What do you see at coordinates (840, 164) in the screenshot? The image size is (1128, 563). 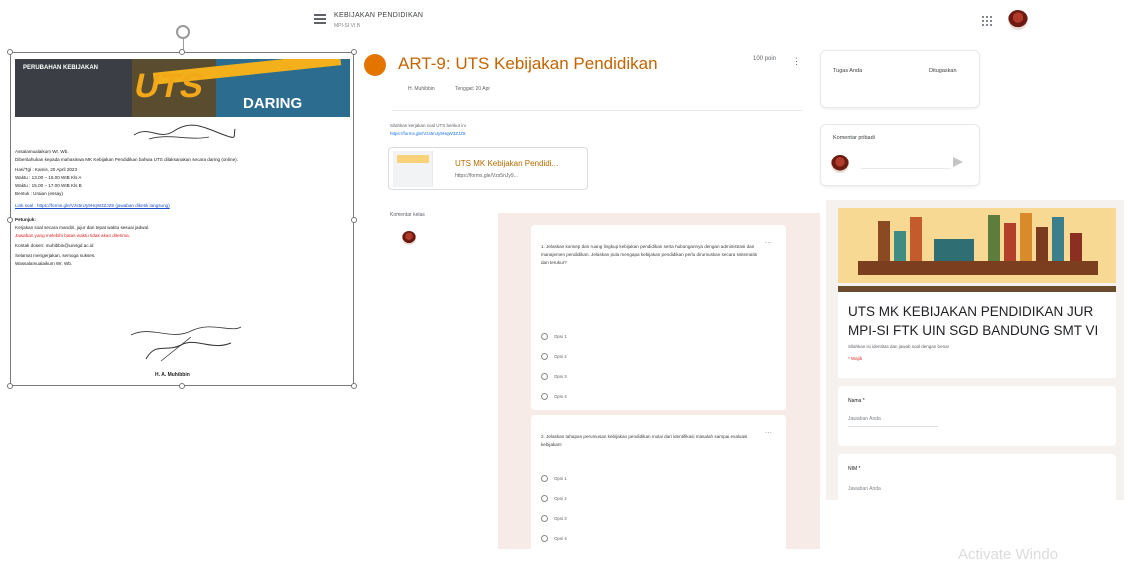 I see `private-comment-avatar` at bounding box center [840, 164].